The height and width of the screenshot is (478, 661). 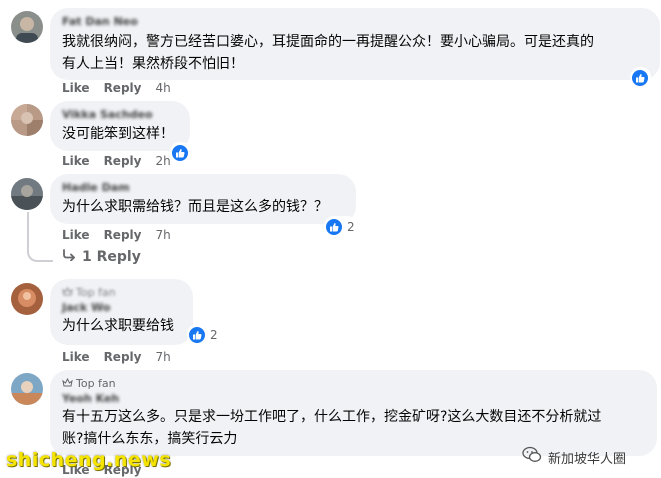 I want to click on reply-arrow-icon, so click(x=69, y=257).